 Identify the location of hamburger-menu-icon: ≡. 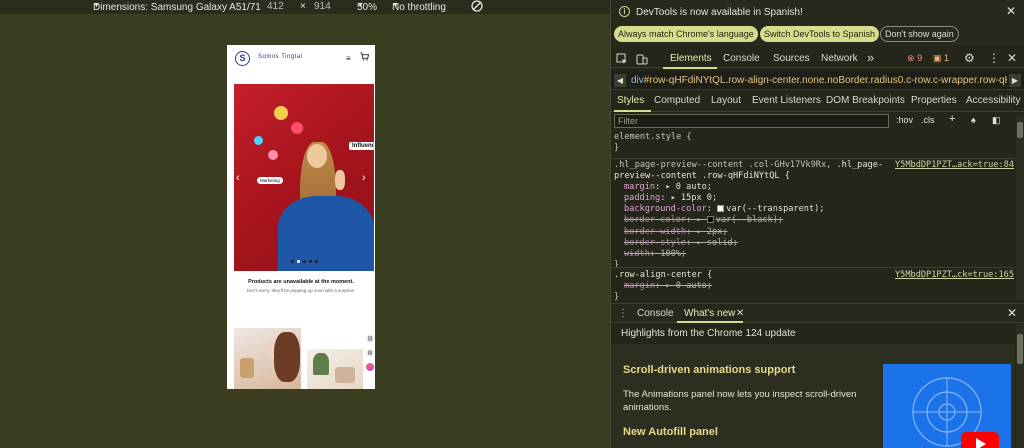
(348, 58).